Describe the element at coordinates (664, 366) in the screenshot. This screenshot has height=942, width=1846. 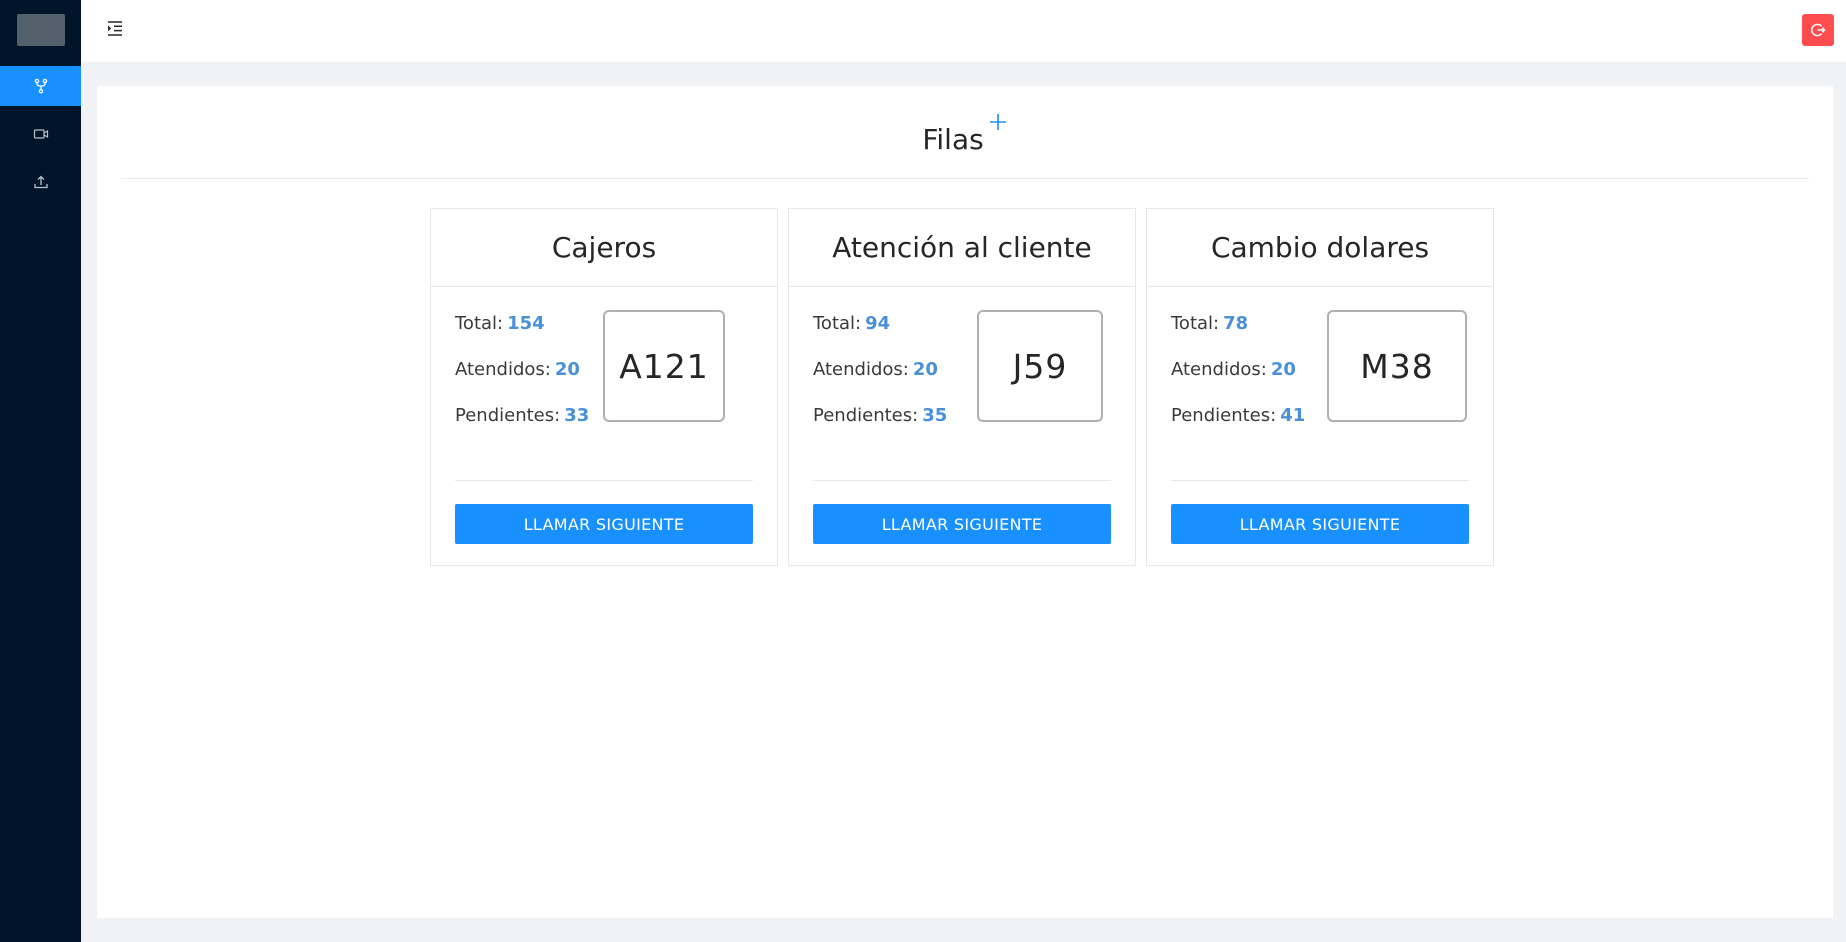
I see `current-ticket: A121` at that location.